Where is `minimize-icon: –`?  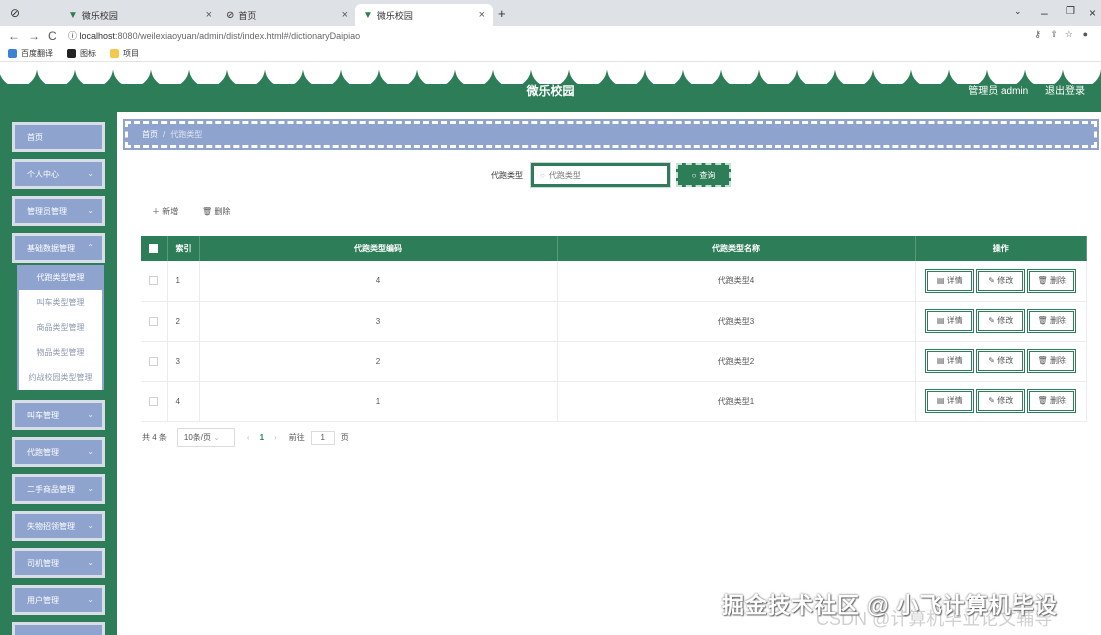
minimize-icon: – is located at coordinates (1044, 13).